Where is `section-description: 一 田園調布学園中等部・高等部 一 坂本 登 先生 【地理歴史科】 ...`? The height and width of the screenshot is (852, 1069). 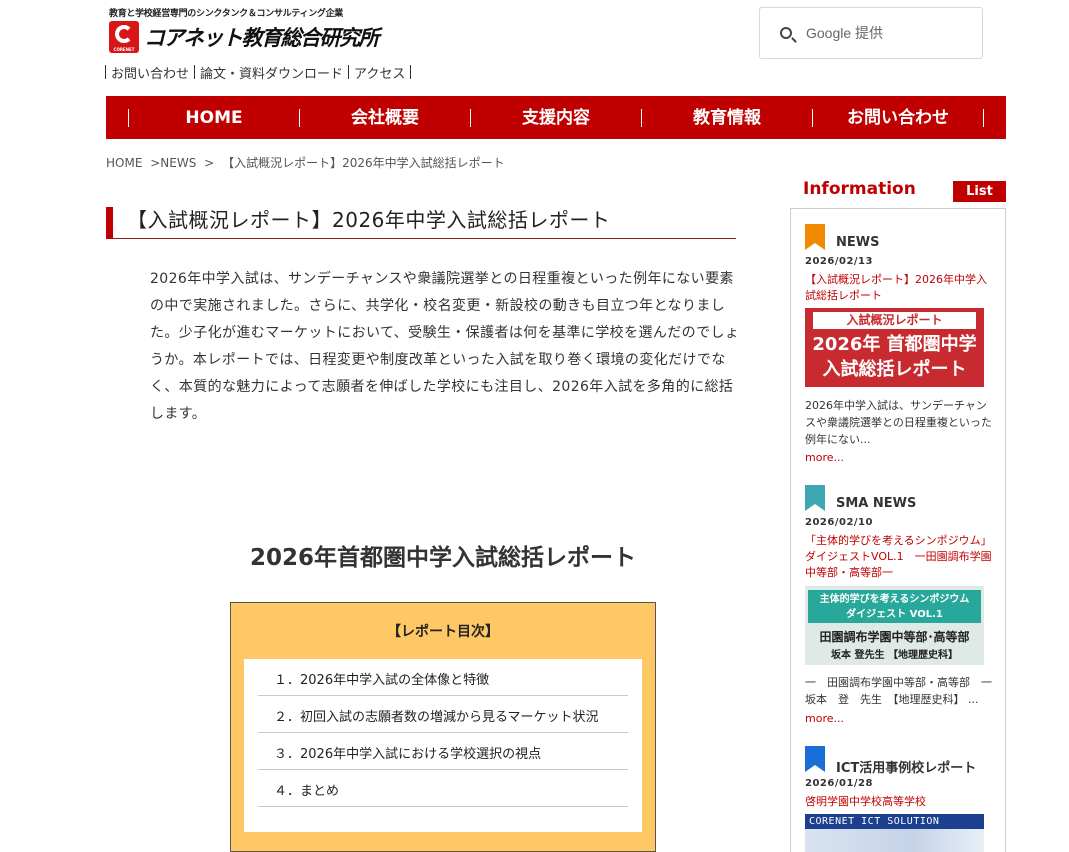 section-description: 一 田園調布学園中等部・高等部 一 坂本 登 先生 【地理歴史科】 ... is located at coordinates (904, 691).